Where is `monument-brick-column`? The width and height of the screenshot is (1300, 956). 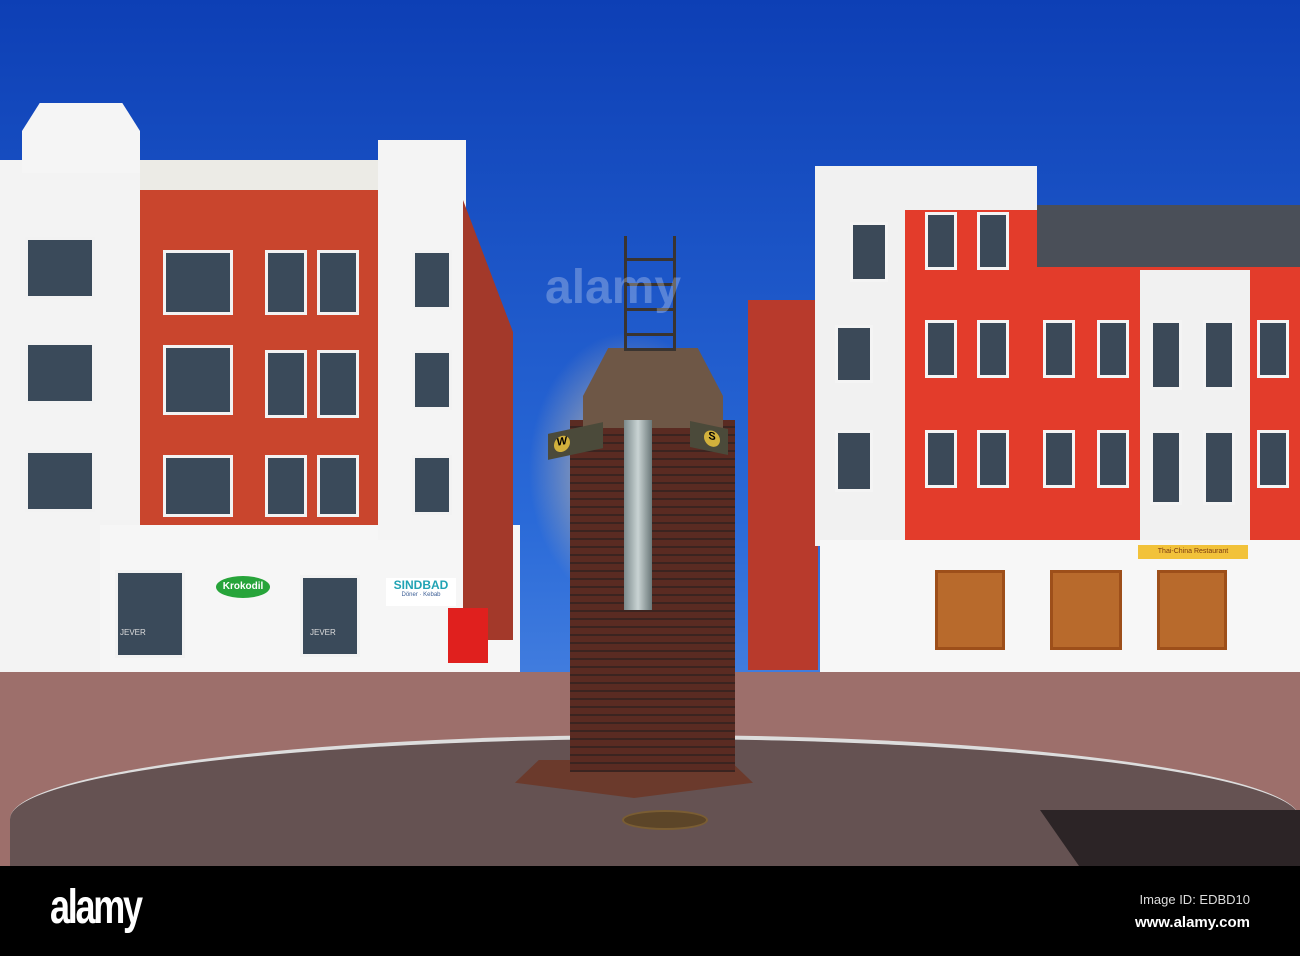 monument-brick-column is located at coordinates (652, 596).